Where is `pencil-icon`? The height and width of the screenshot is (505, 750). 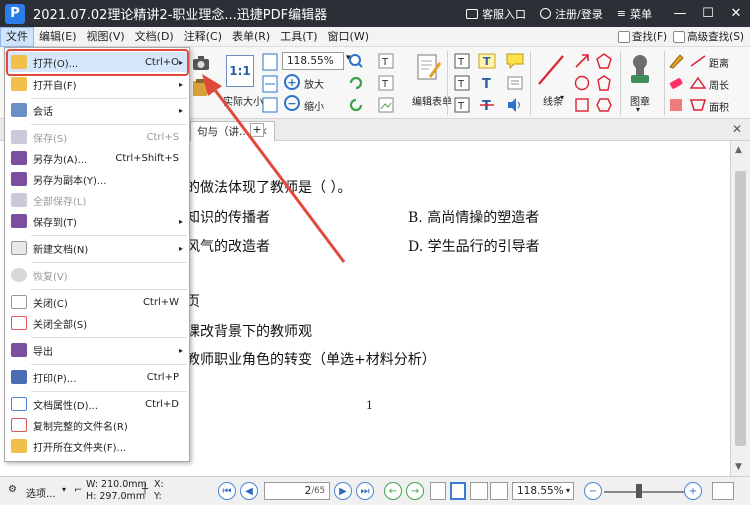
pencil-icon is located at coordinates (676, 61).